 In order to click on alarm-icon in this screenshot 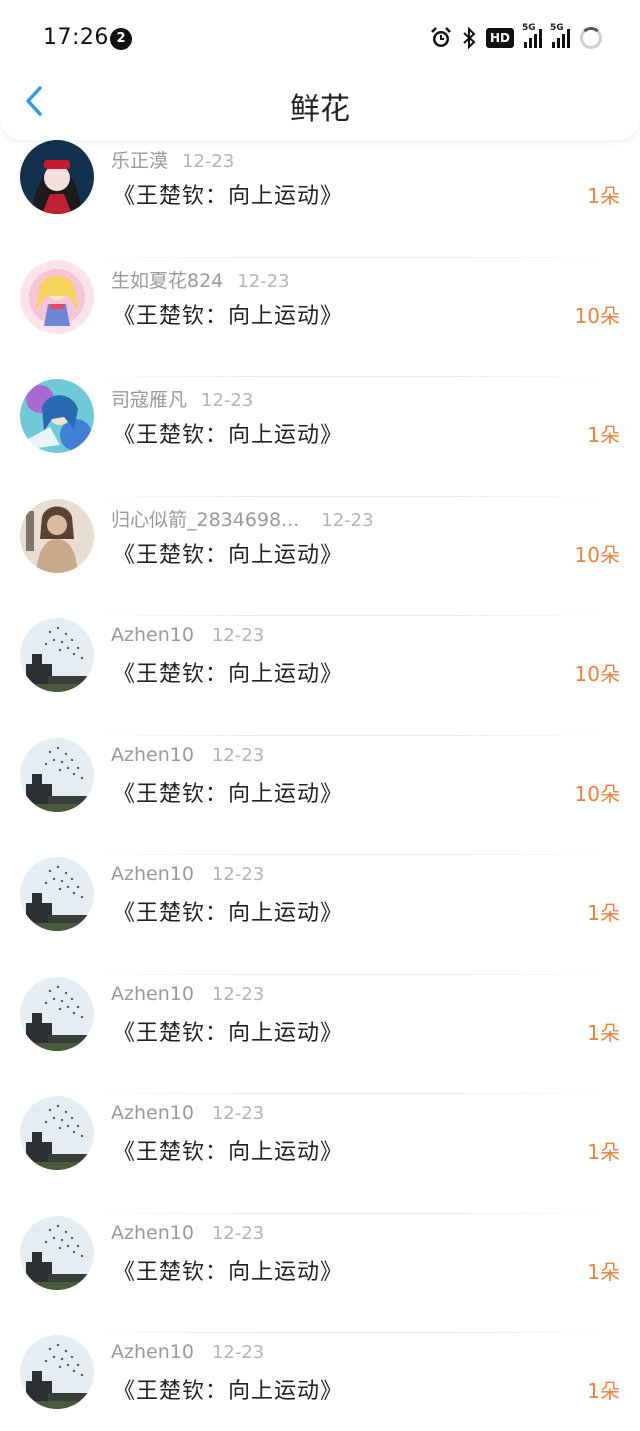, I will do `click(441, 38)`.